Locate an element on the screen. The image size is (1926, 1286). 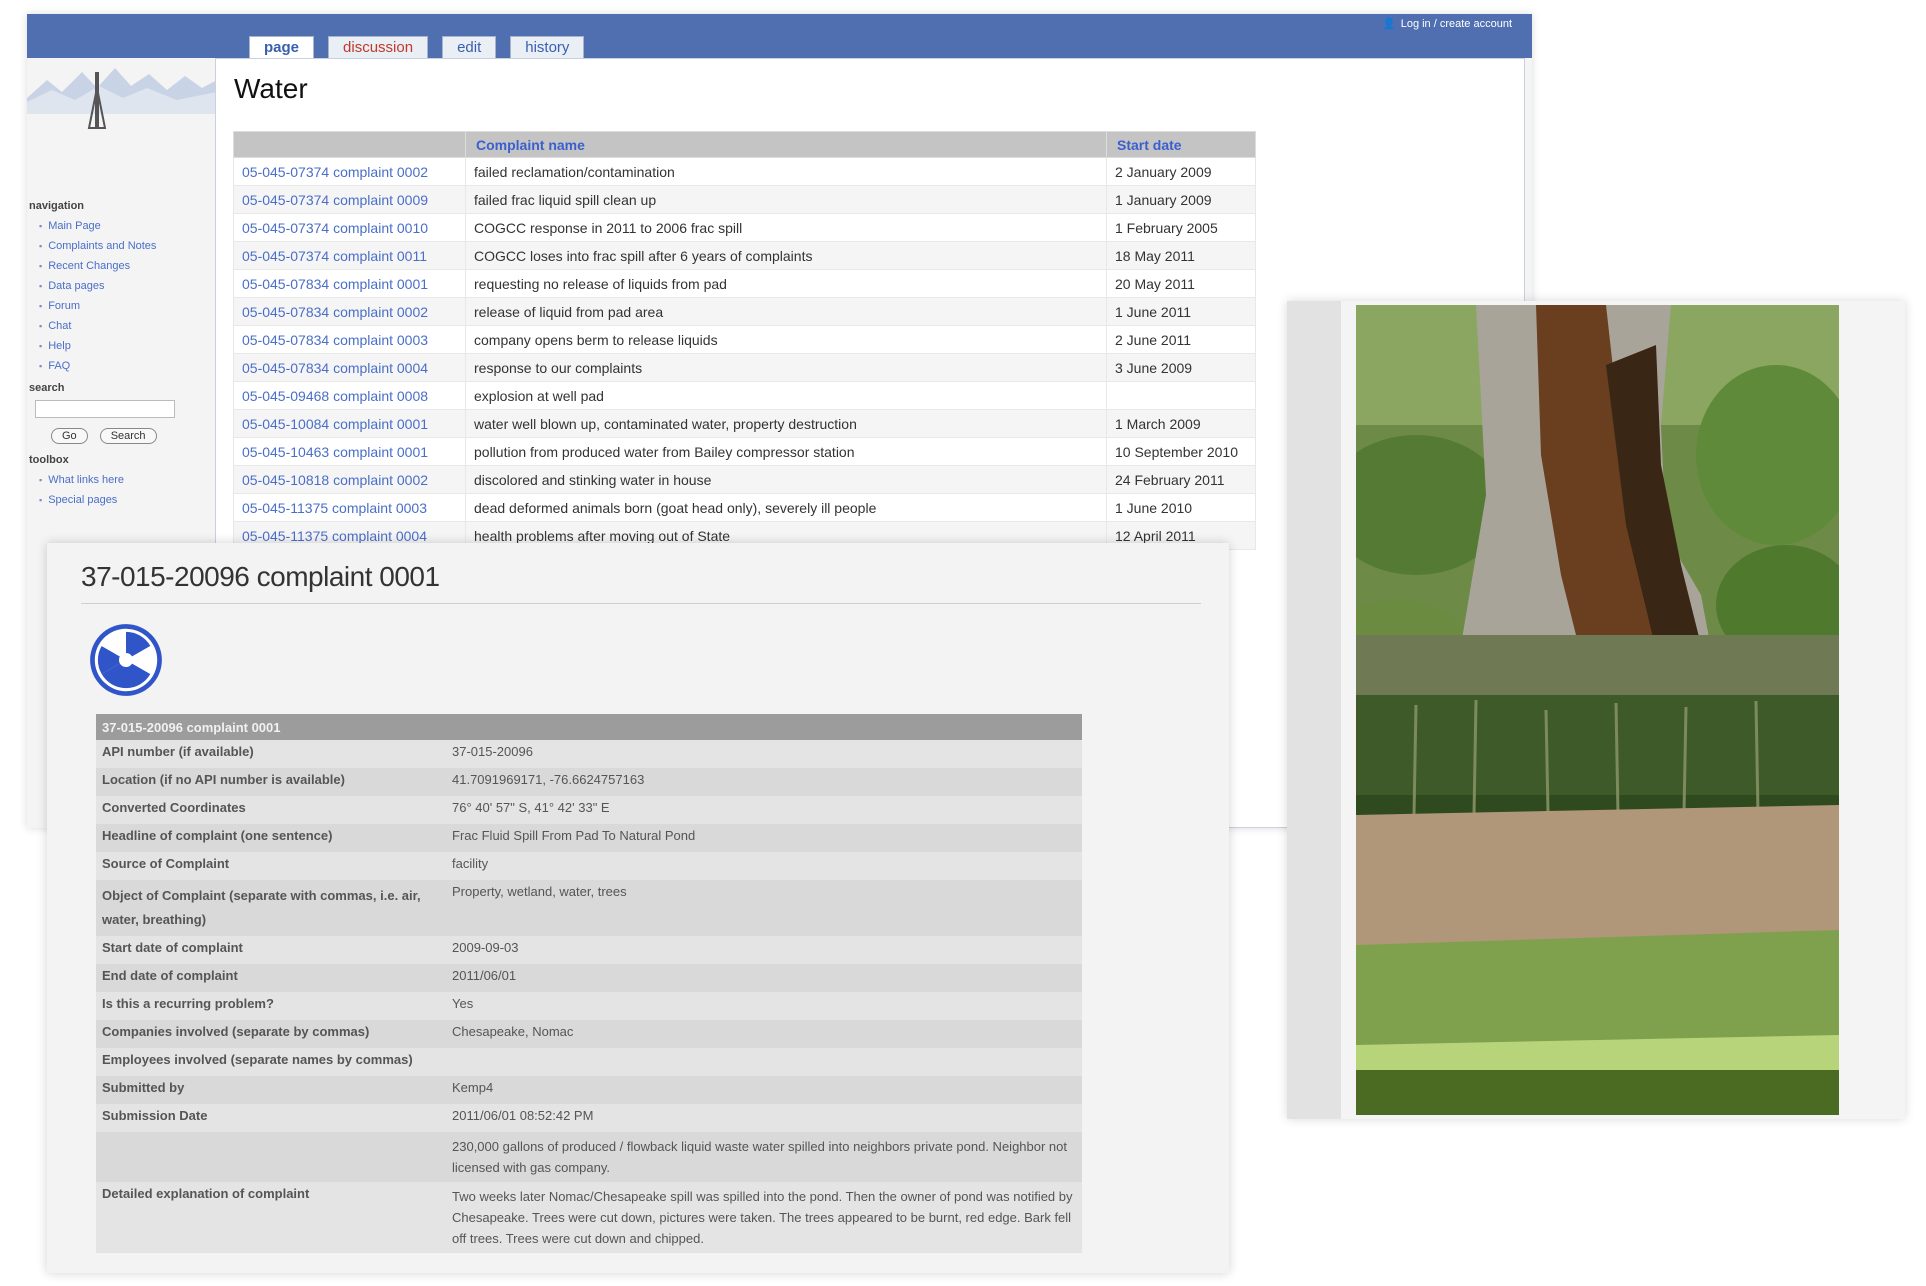
start-date-value: 2009-09-03 is located at coordinates (764, 950).